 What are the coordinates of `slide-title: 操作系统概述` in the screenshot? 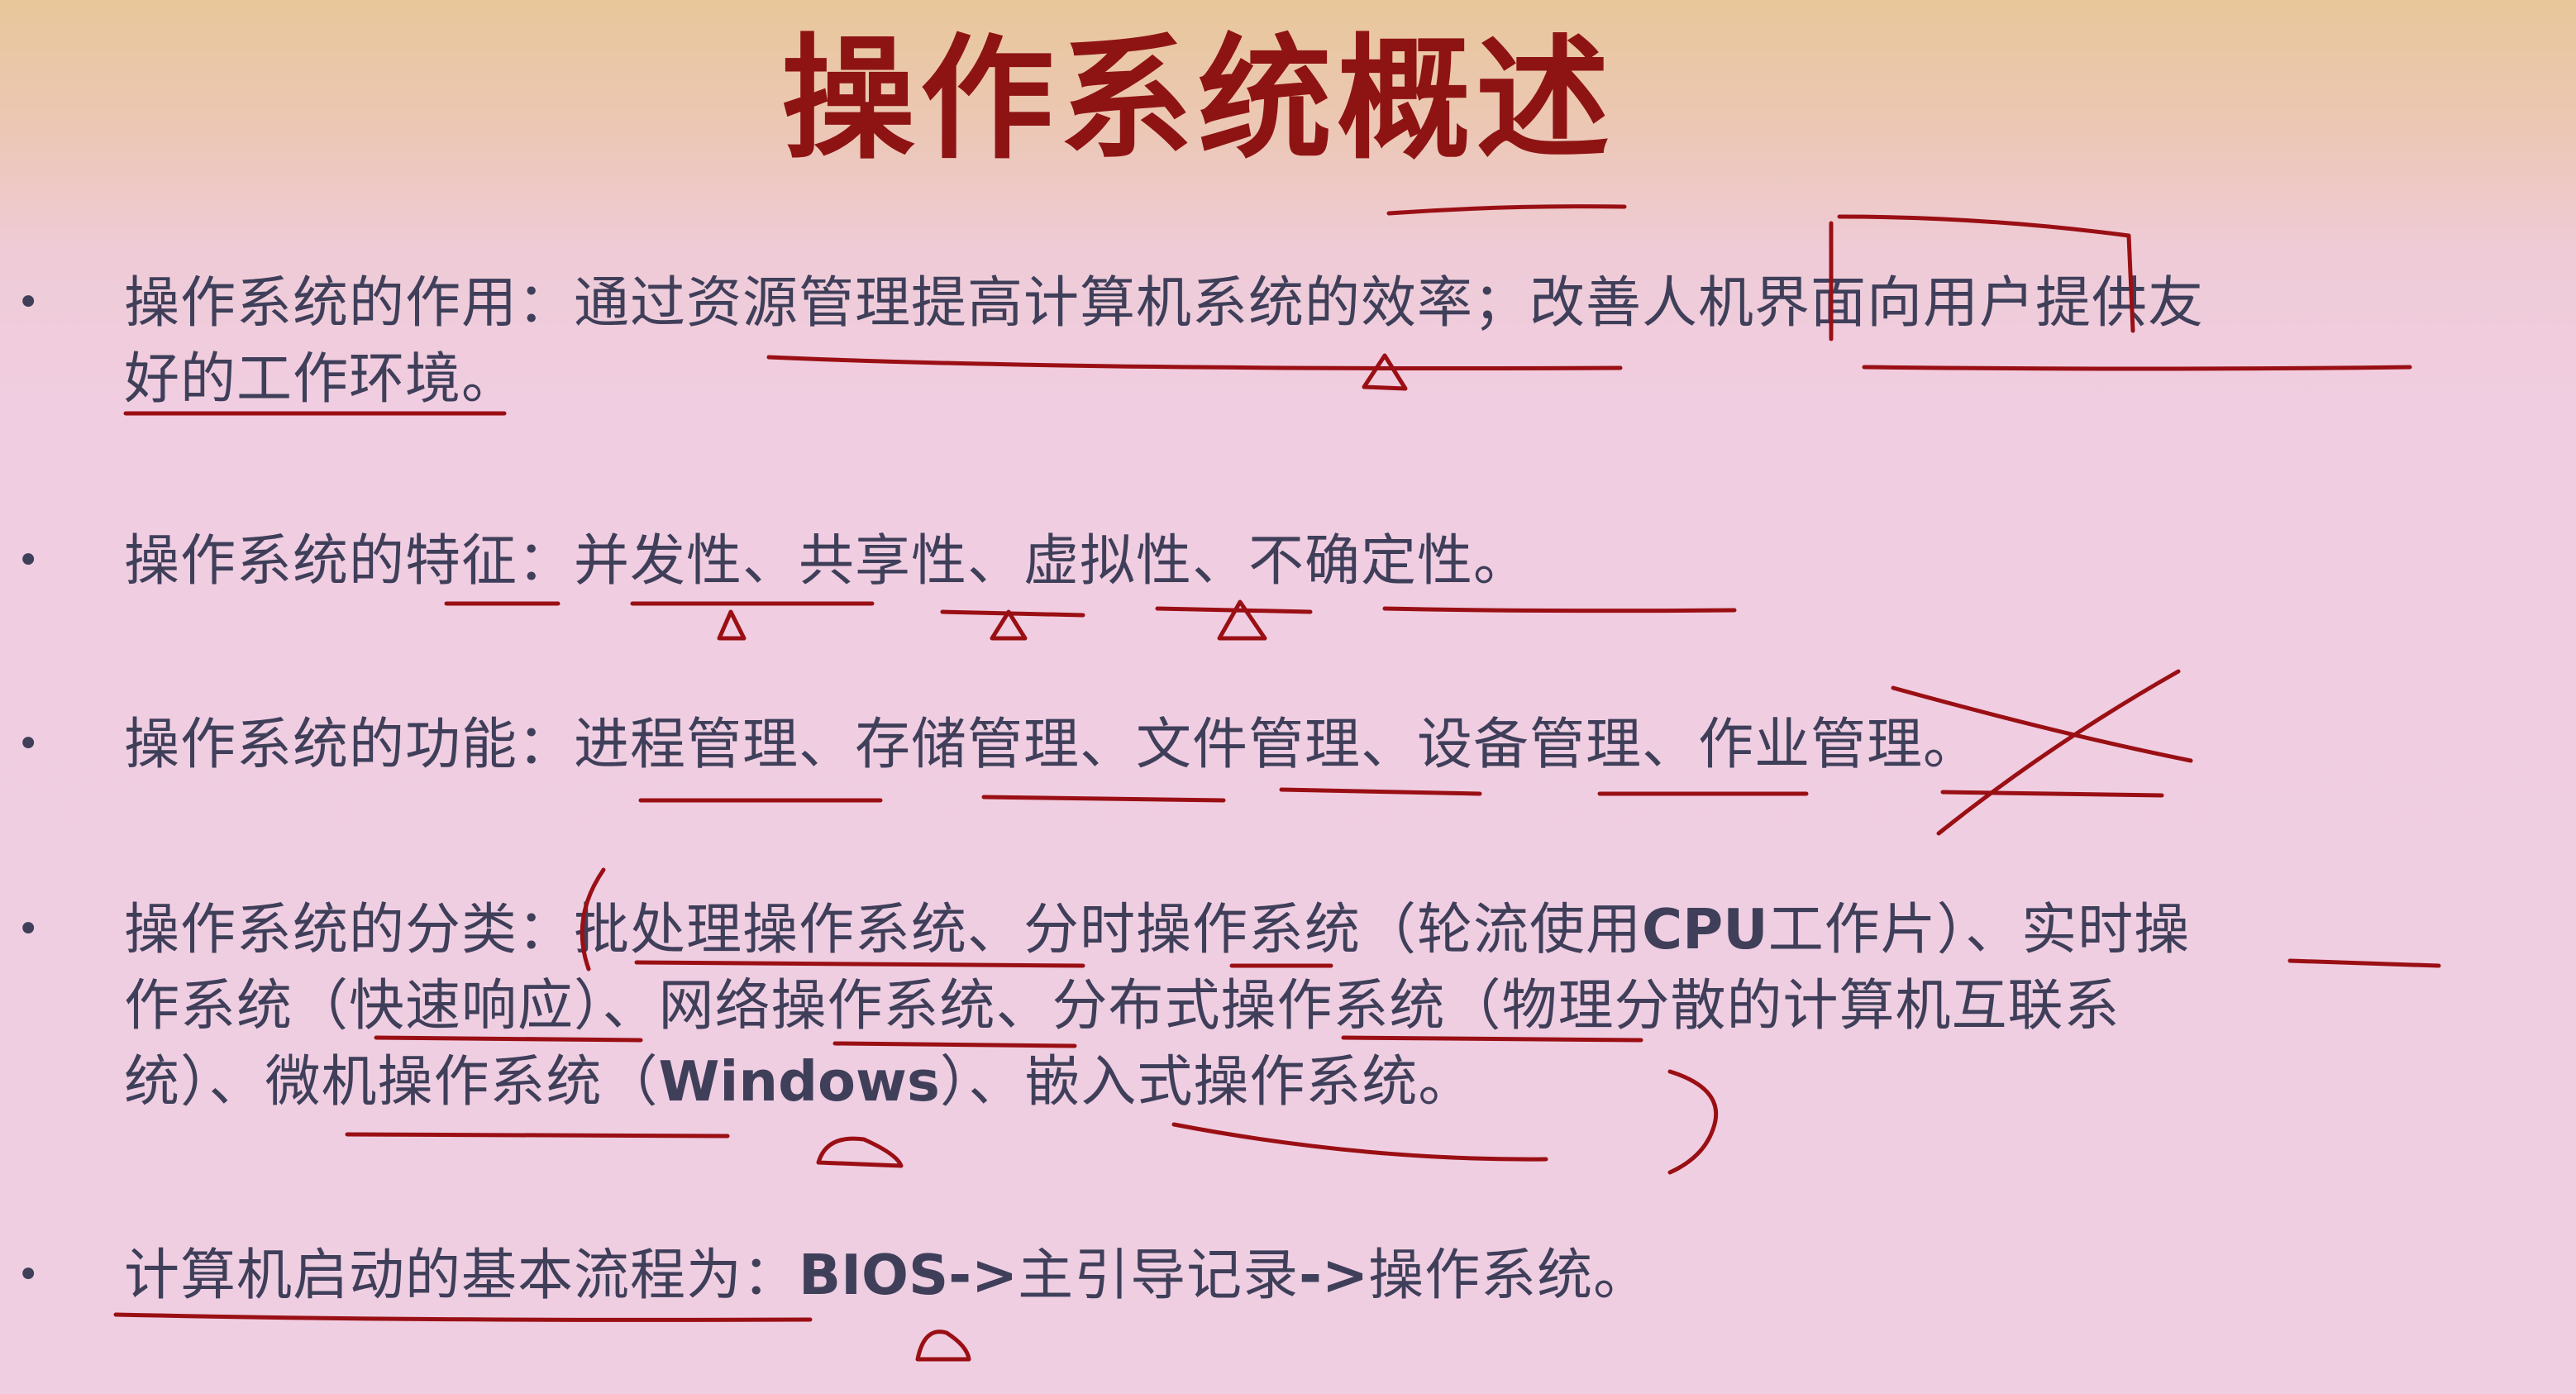 It's located at (1198, 100).